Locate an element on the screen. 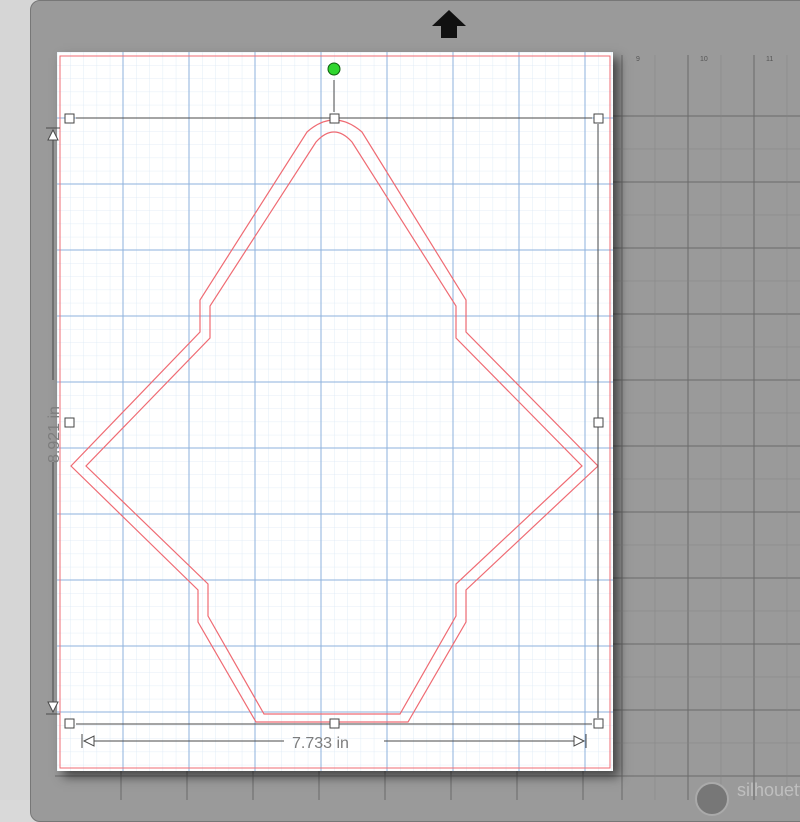 The image size is (800, 822). resize-handle-top-center is located at coordinates (334, 118).